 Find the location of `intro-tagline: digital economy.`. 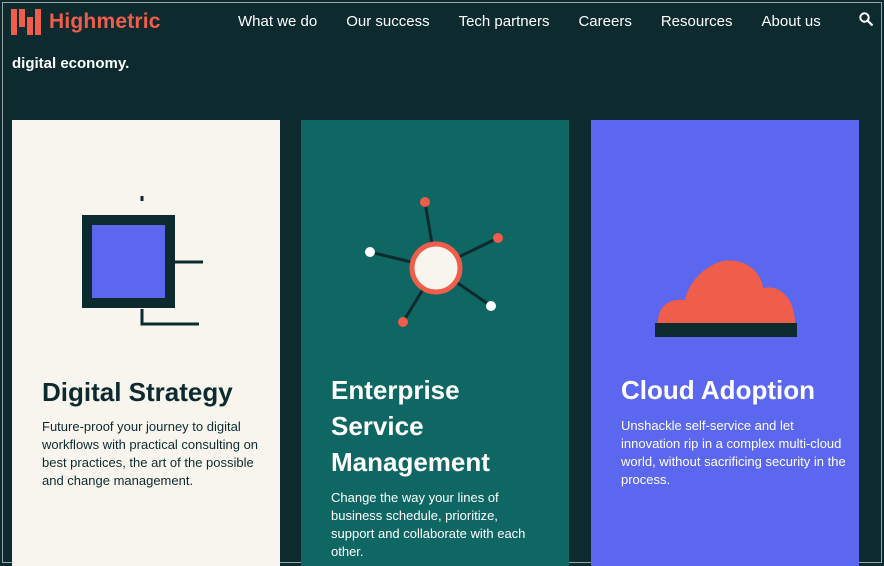

intro-tagline: digital economy. is located at coordinates (71, 63).